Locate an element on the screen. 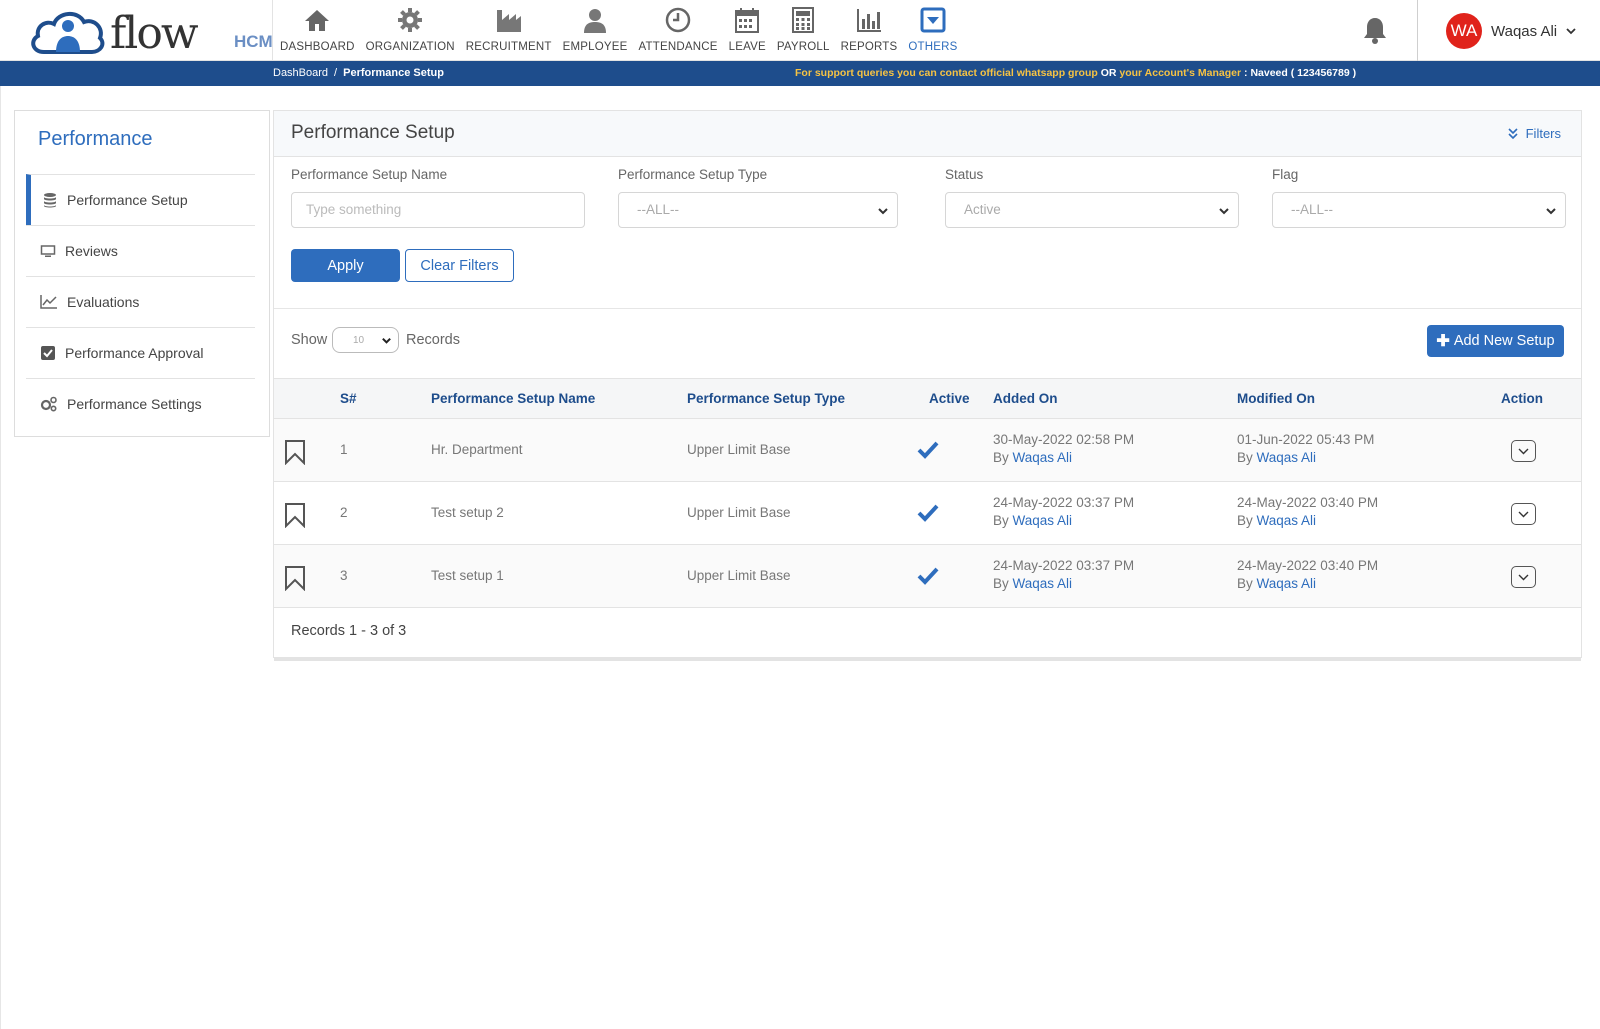 Image resolution: width=1600 pixels, height=1029 pixels. nav-label: ORGANIZATION is located at coordinates (410, 47).